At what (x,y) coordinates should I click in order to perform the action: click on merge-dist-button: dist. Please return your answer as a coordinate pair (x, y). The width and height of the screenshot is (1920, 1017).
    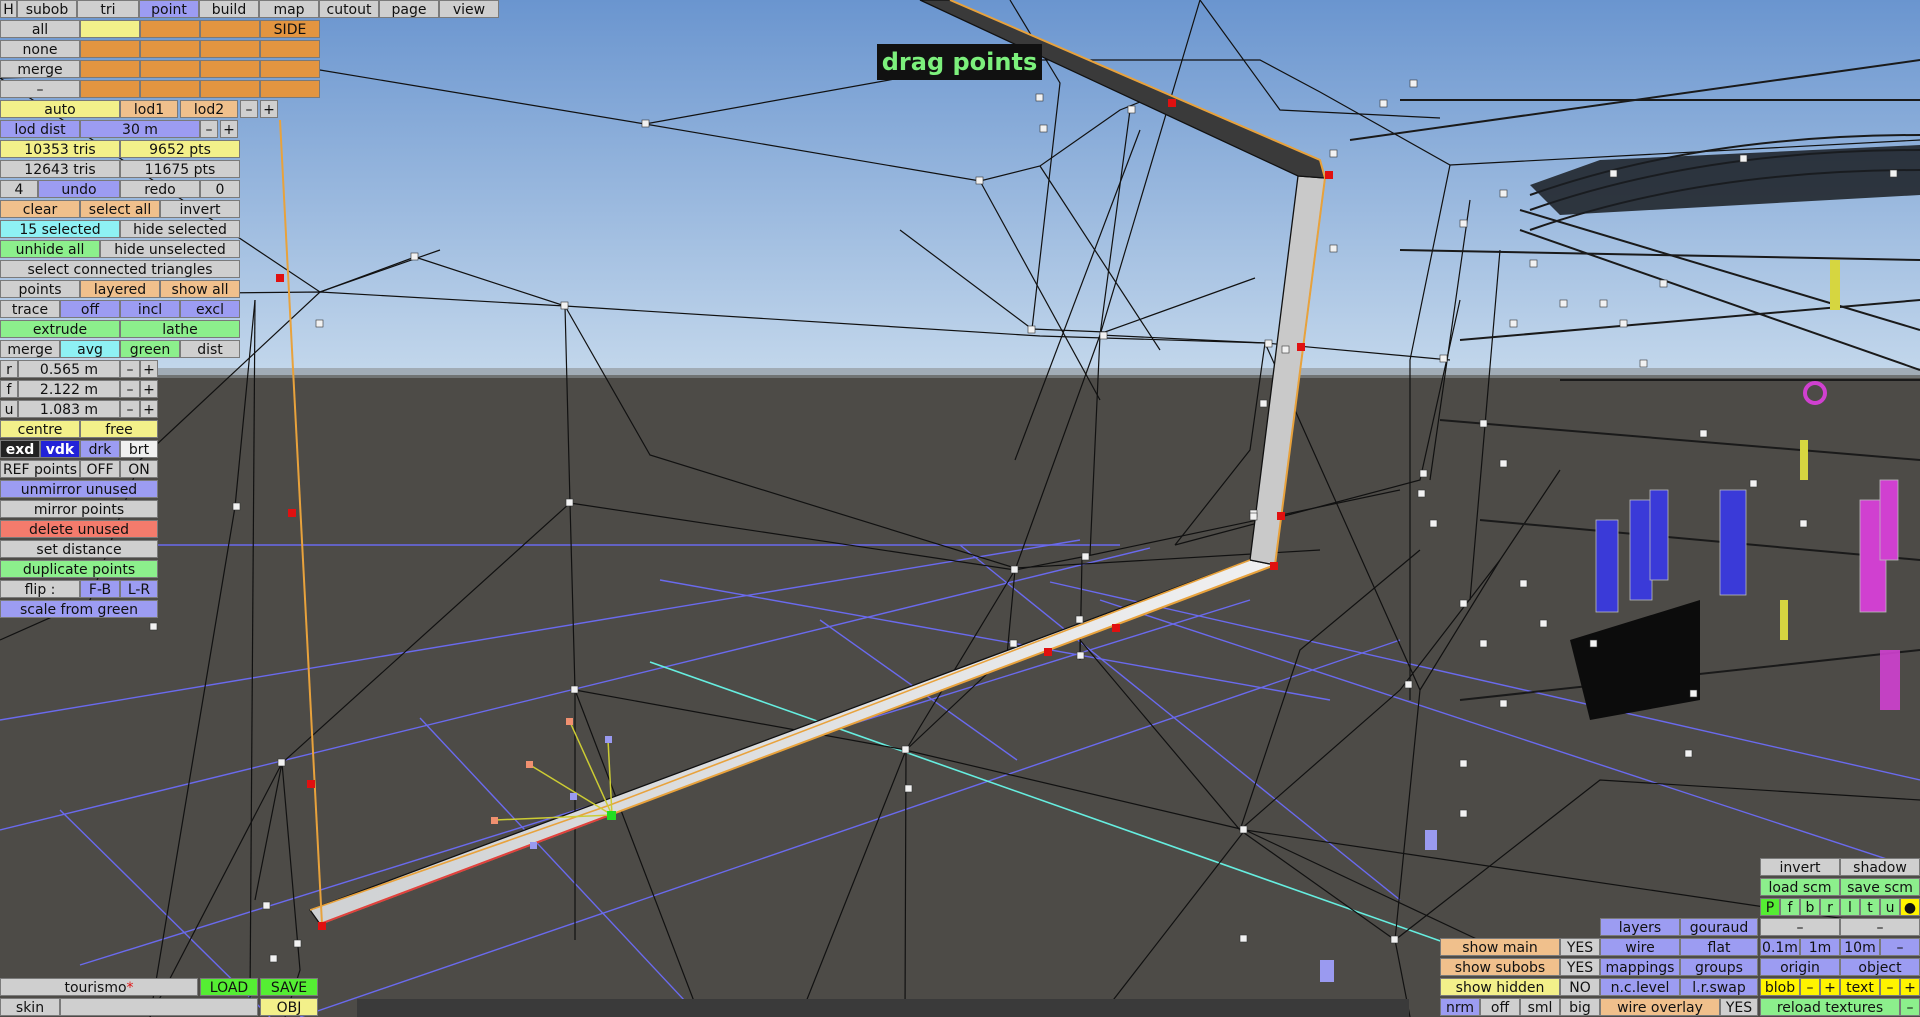
    Looking at the image, I should click on (210, 349).